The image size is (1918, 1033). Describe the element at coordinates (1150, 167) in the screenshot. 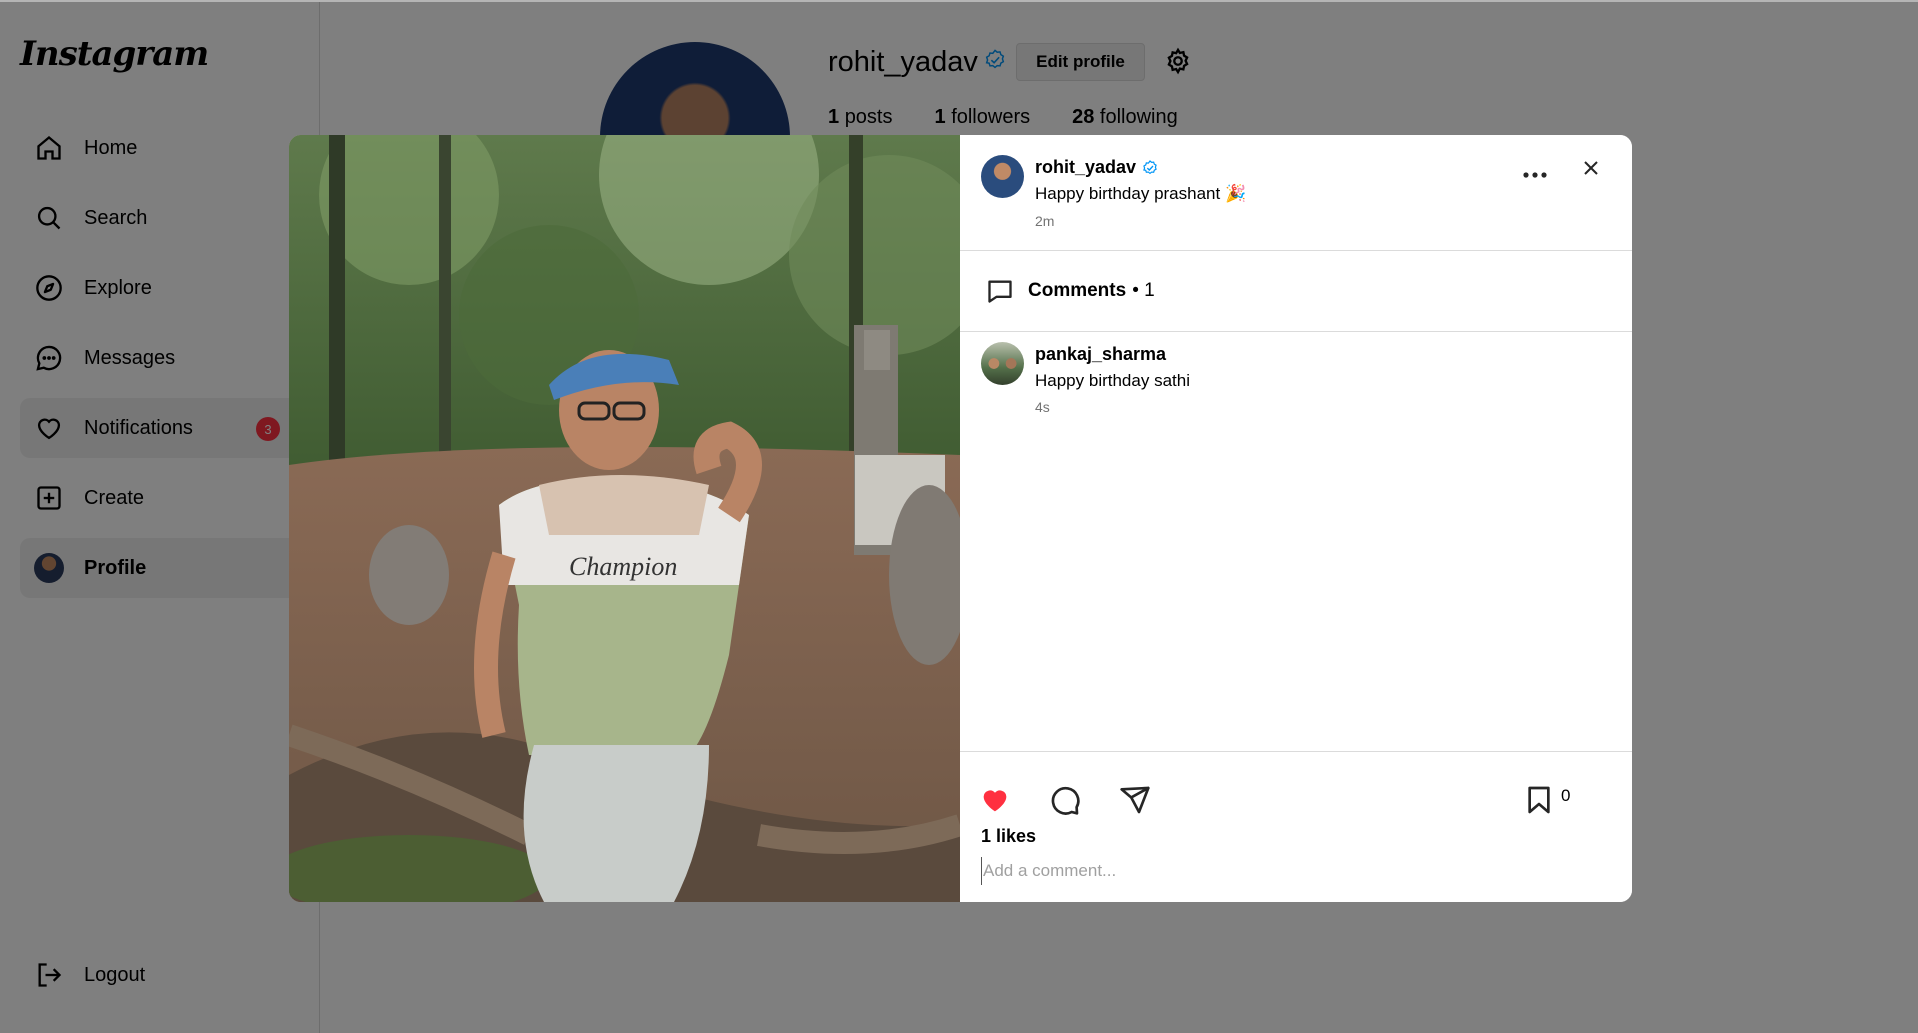

I see `verified-badge-icon` at that location.